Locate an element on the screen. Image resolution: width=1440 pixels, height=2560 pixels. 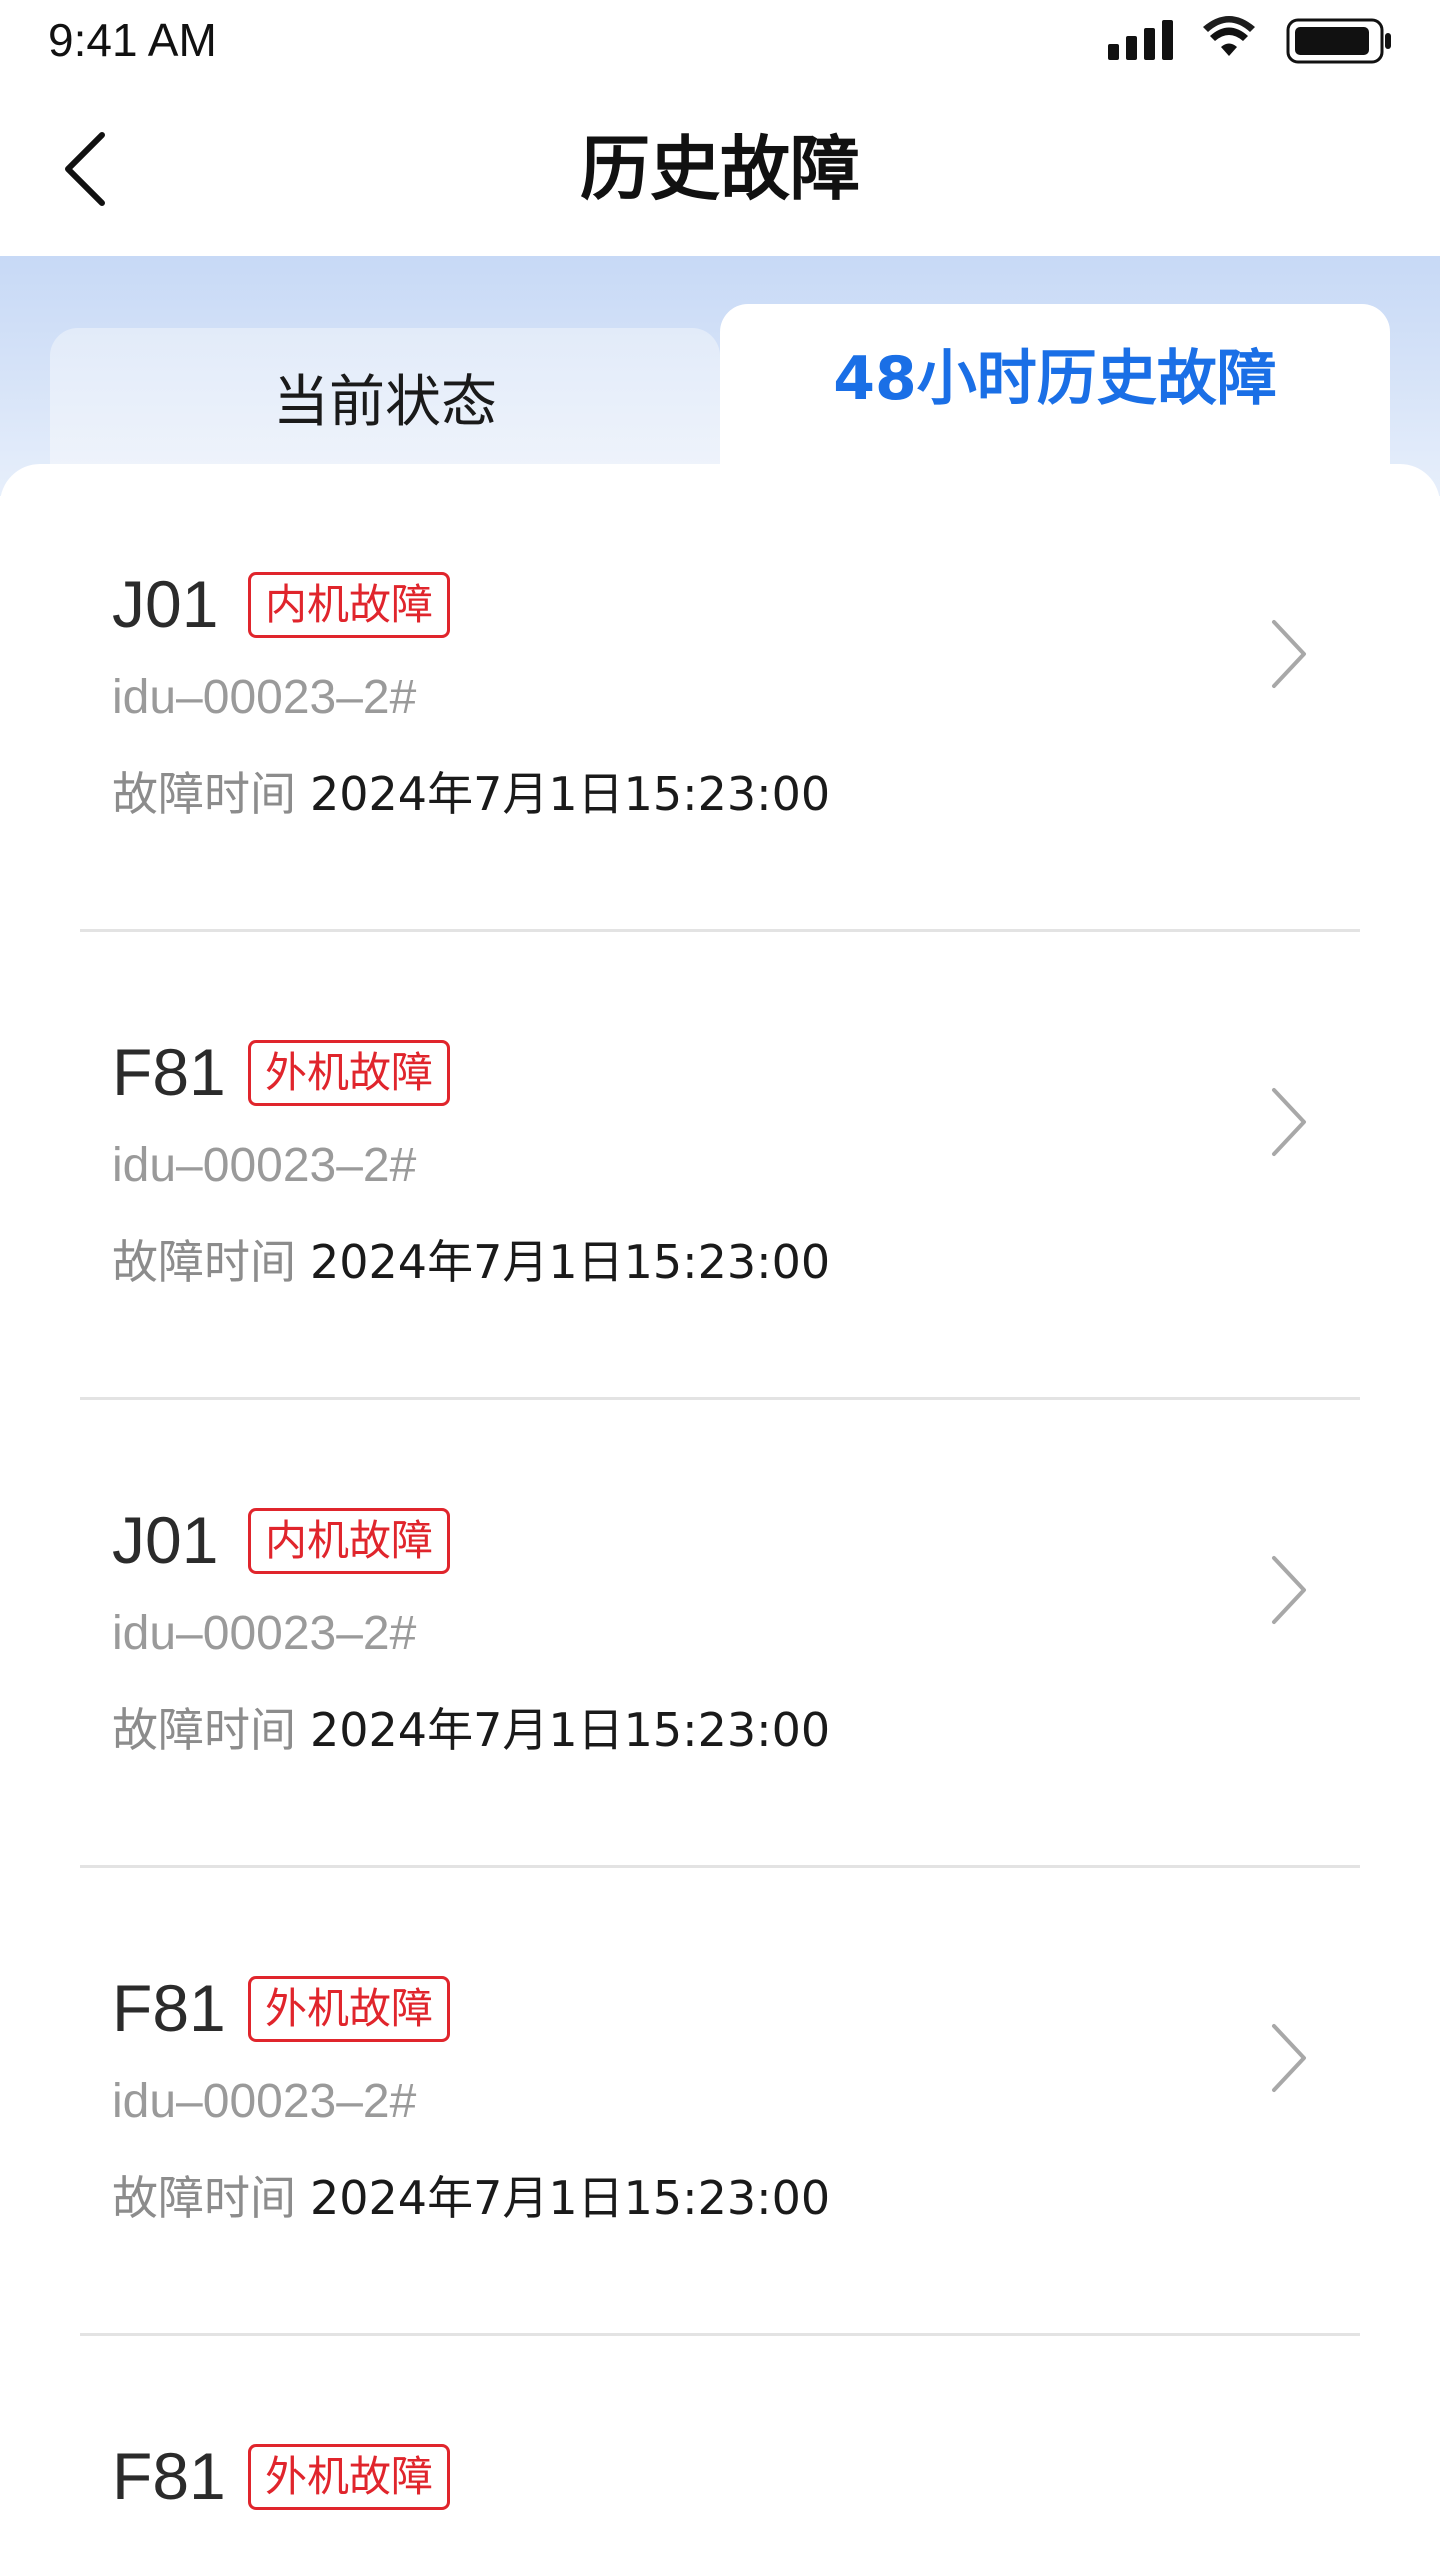
status-time: 9:41 AM is located at coordinates (132, 40).